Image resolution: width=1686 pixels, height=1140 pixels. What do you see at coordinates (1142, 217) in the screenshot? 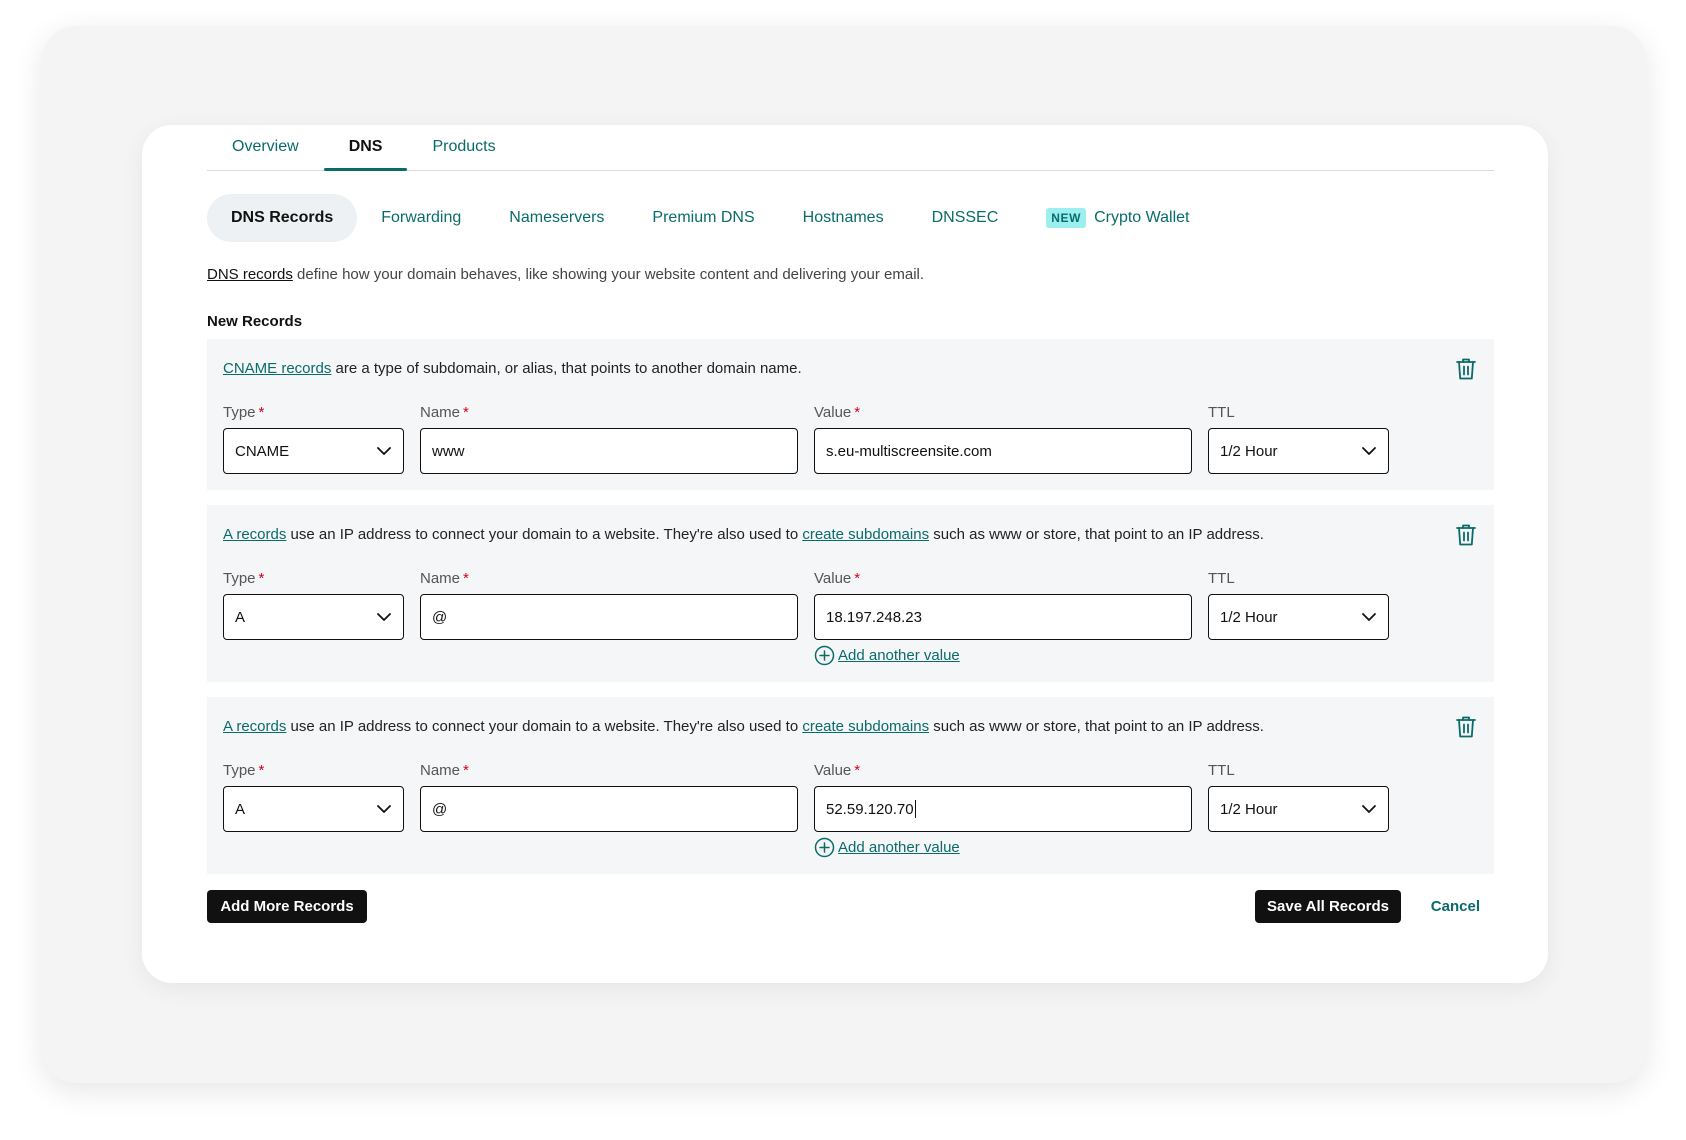
I see `subtab-crypto-wallet-label: Crypto Wallet` at bounding box center [1142, 217].